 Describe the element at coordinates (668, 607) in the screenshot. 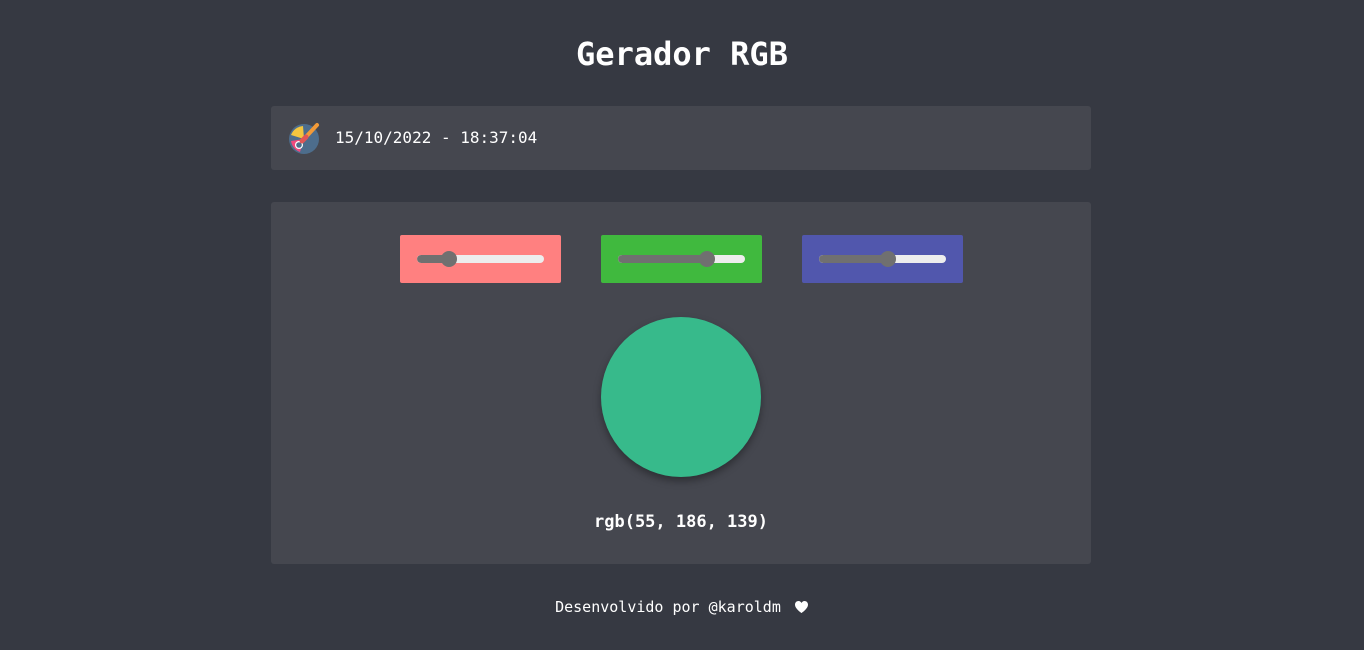

I see `footer-text: Desenvolvido por @karoldm` at that location.